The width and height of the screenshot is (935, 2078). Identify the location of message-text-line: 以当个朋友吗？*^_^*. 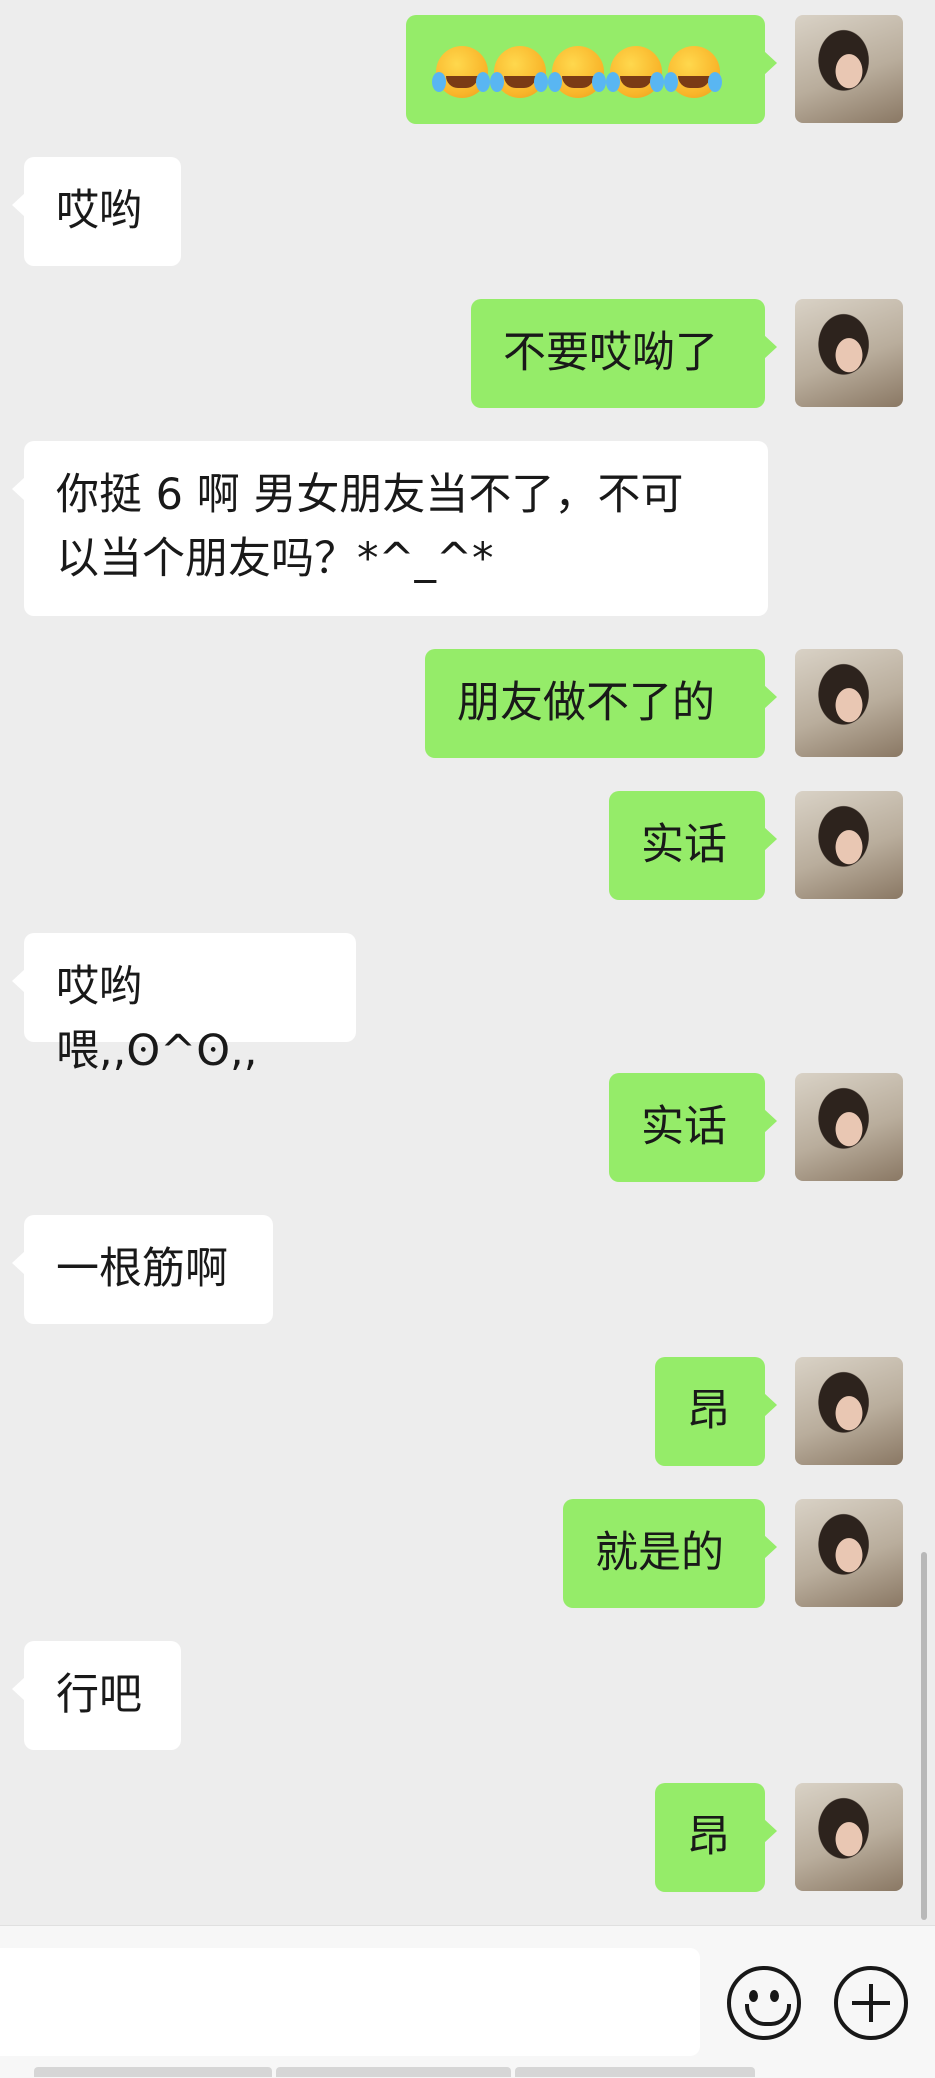
(275, 559).